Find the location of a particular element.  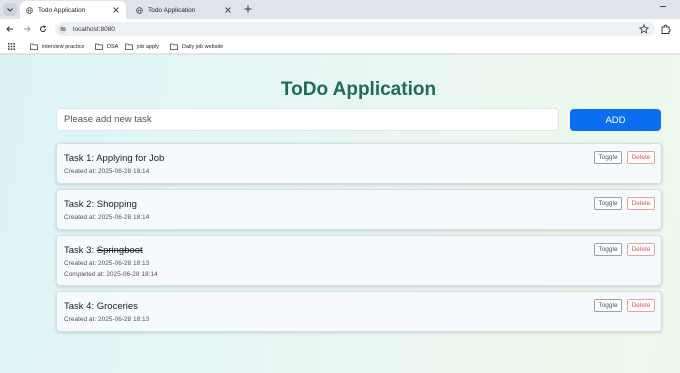

arrow-left-icon is located at coordinates (9, 29).